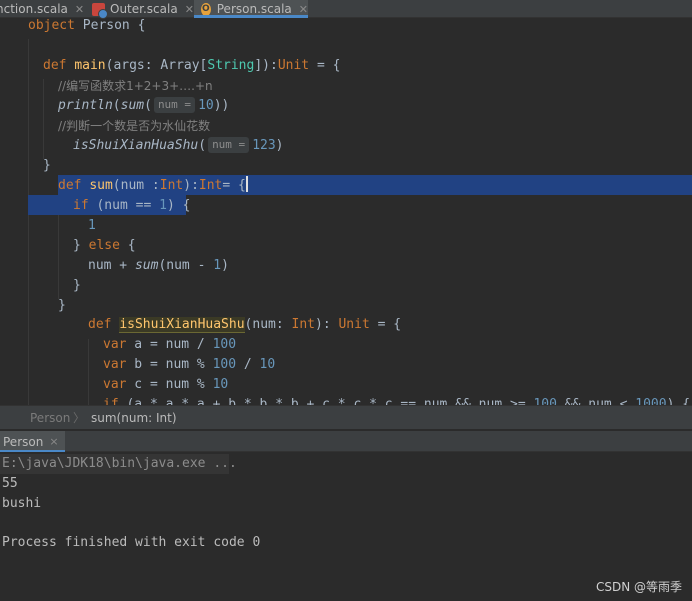 The image size is (692, 601). I want to click on code-line-18: var b = num % 100 / 10, so click(189, 365).